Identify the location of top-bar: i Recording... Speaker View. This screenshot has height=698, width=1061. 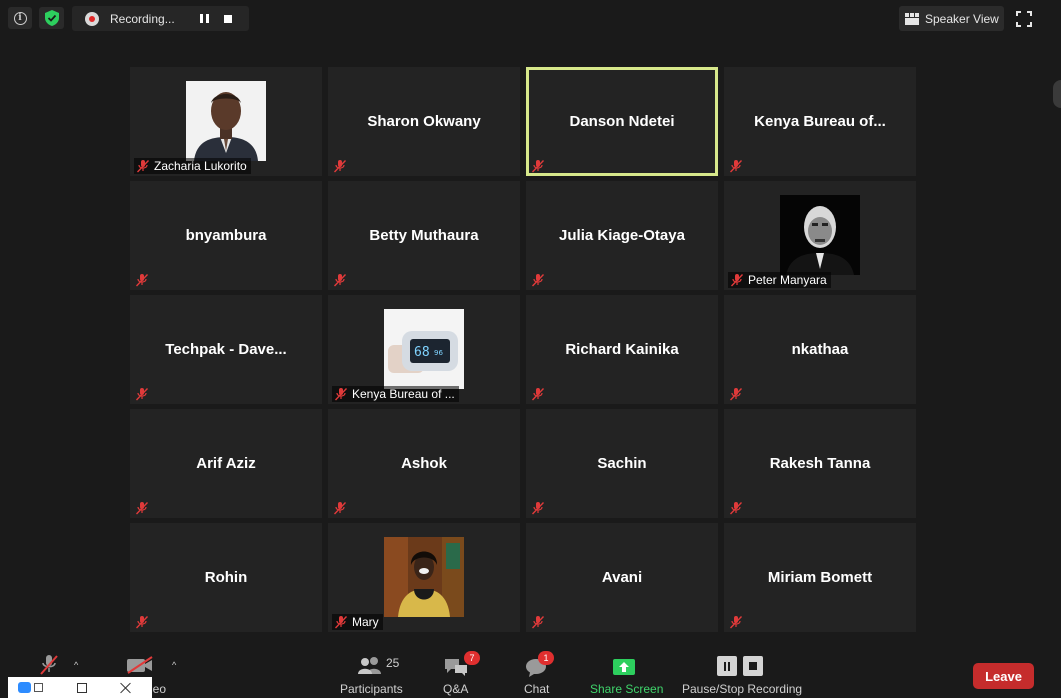
(530, 20).